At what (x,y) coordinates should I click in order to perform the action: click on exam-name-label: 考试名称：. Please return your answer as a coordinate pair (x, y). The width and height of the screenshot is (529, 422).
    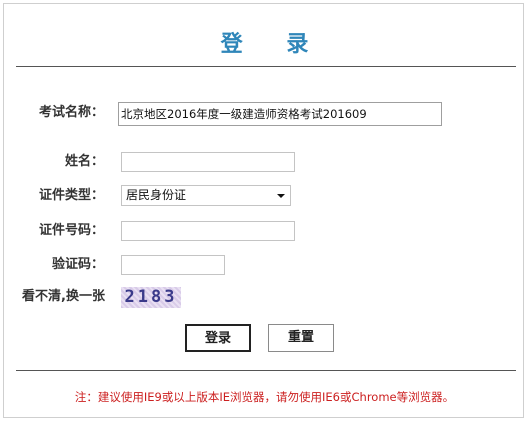
    Looking at the image, I should click on (71, 112).